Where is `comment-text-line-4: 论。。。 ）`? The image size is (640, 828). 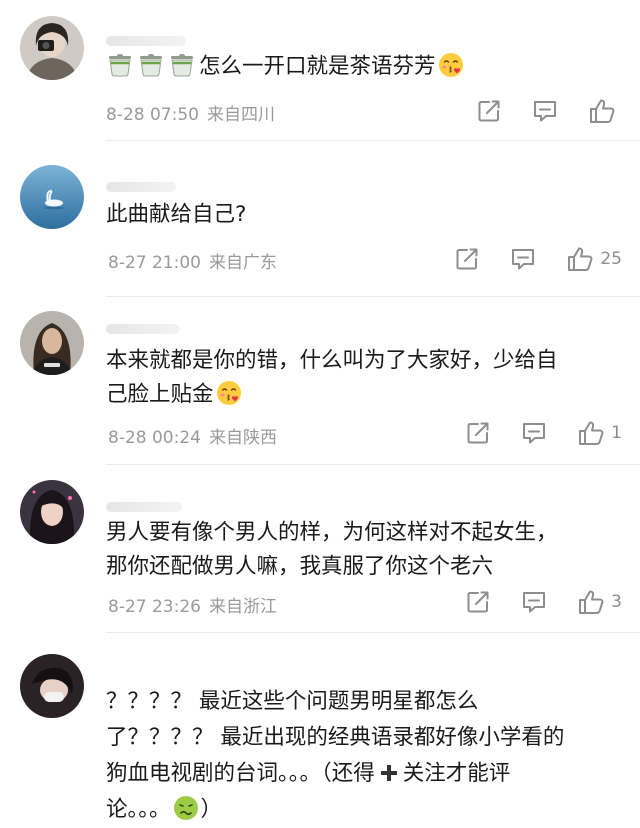 comment-text-line-4: 论。。。 ） is located at coordinates (360, 810).